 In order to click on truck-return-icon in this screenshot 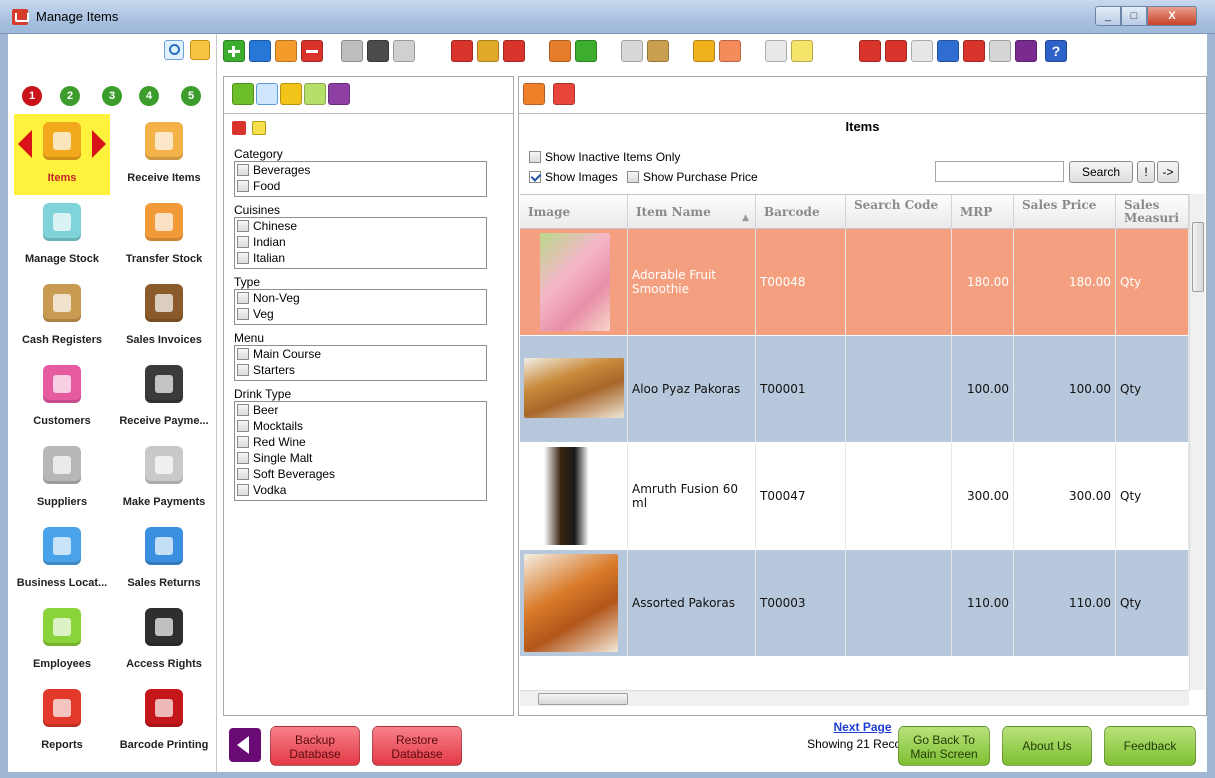, I will do `click(896, 51)`.